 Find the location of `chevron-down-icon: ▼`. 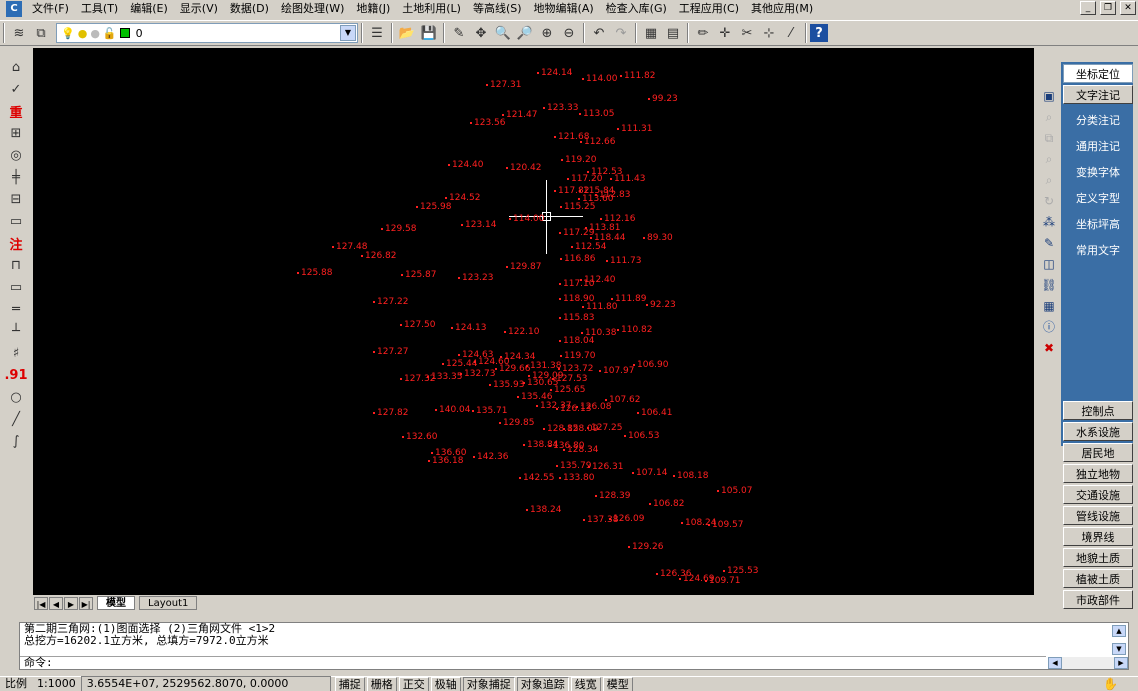

chevron-down-icon: ▼ is located at coordinates (348, 33).